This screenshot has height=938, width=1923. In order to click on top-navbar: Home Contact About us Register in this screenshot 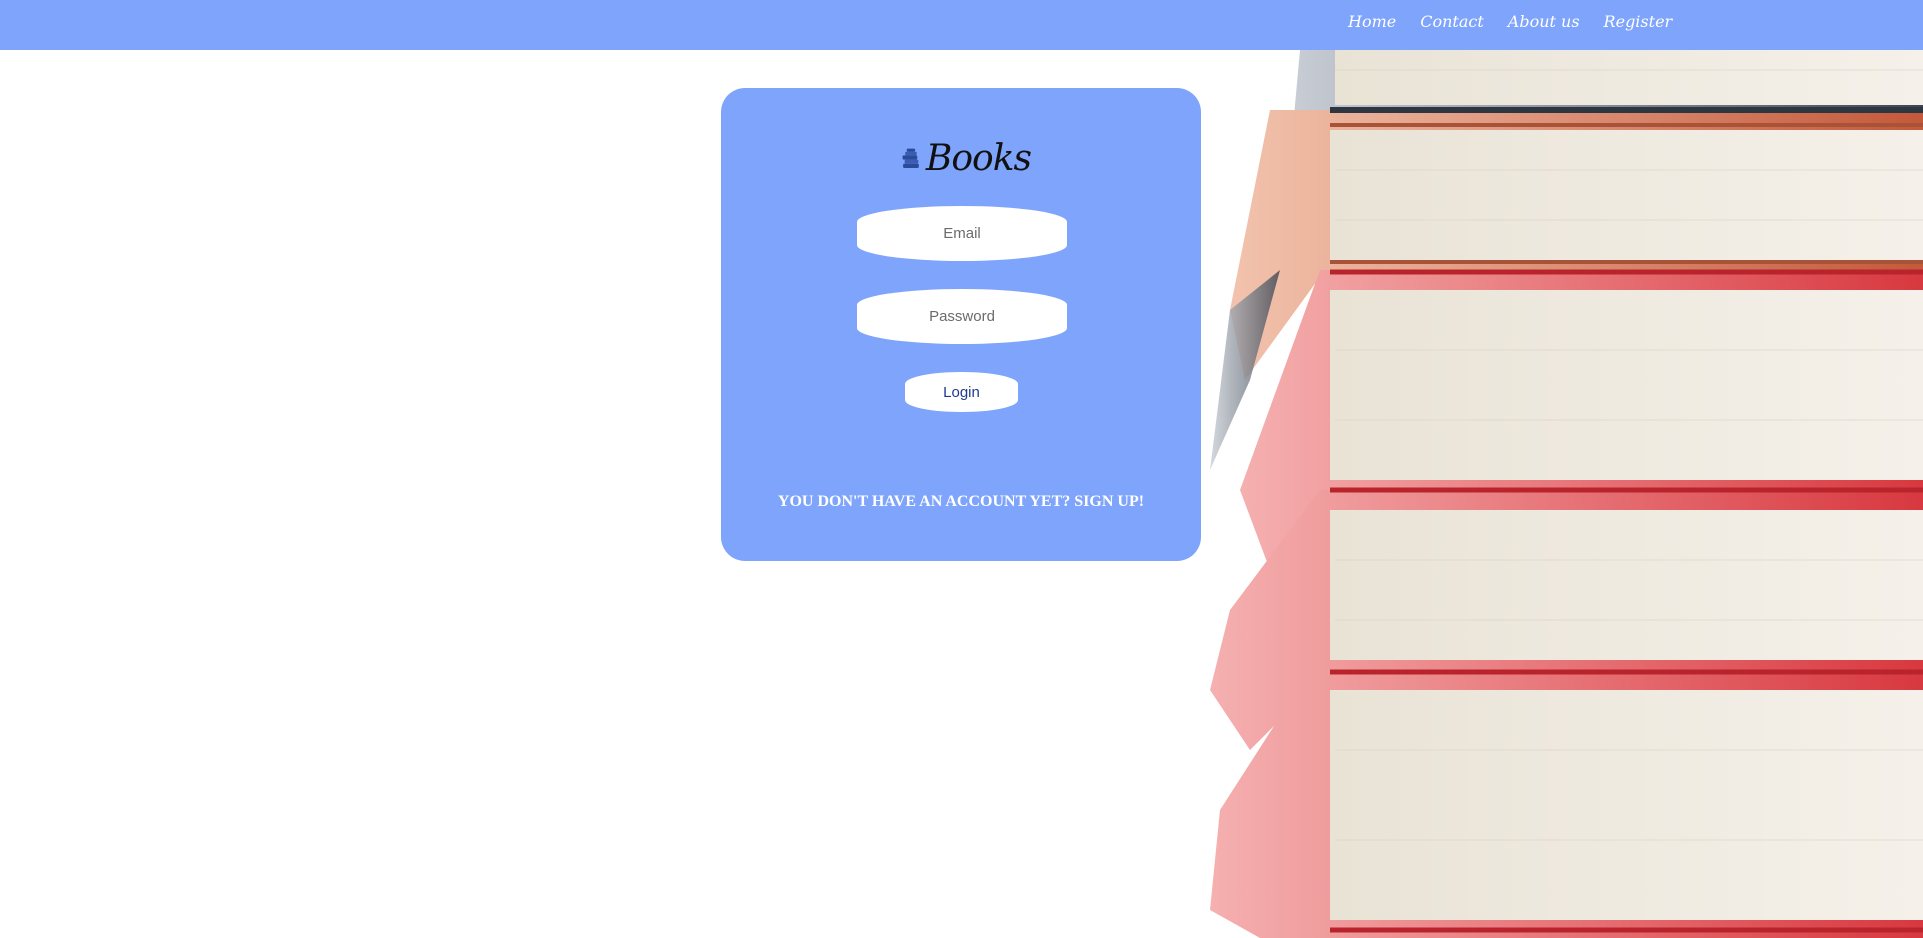, I will do `click(961, 25)`.